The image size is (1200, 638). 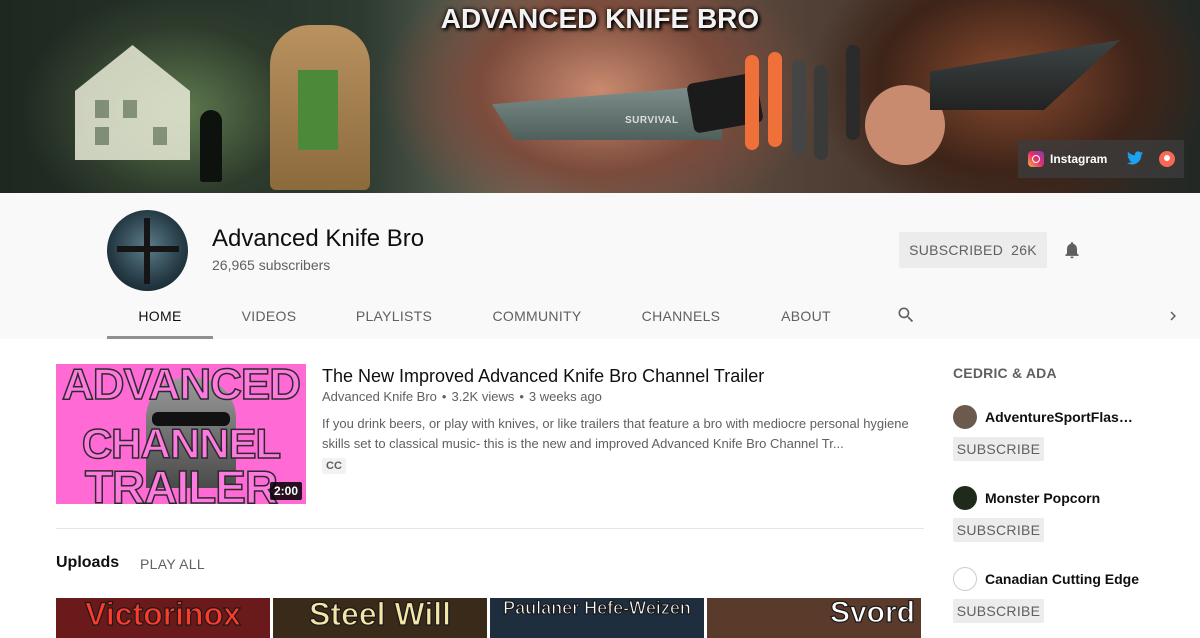 What do you see at coordinates (181, 482) in the screenshot?
I see `thumbnail-text: TRAILER` at bounding box center [181, 482].